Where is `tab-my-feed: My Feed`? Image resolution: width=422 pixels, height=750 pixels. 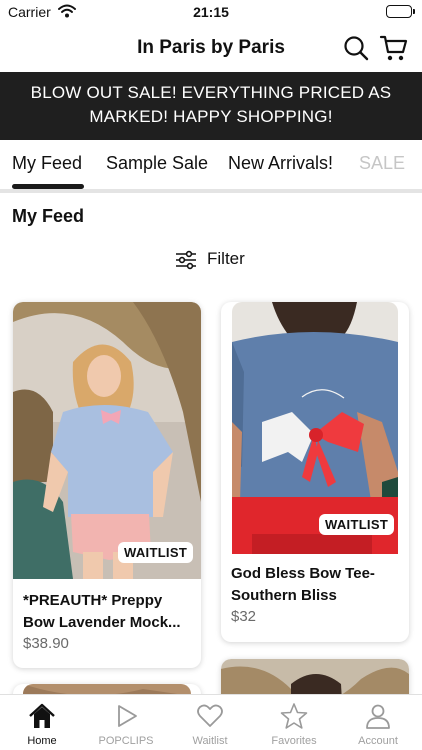 tab-my-feed: My Feed is located at coordinates (47, 163).